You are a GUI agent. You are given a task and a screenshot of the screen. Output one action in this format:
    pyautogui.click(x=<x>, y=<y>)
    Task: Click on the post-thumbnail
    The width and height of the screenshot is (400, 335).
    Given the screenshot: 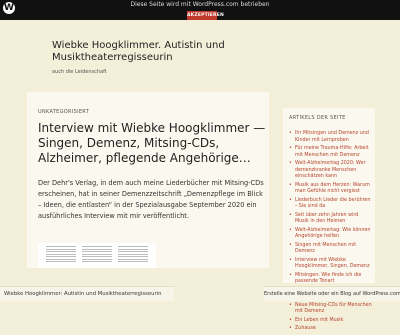 What is the action you would take?
    pyautogui.click(x=97, y=255)
    